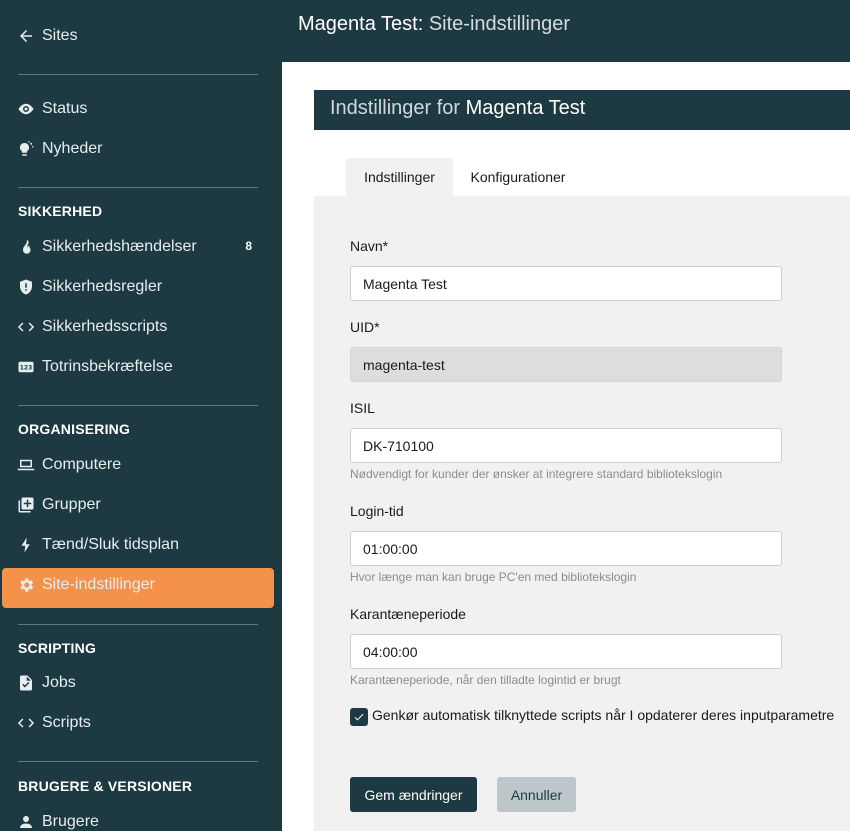 Image resolution: width=850 pixels, height=831 pixels. I want to click on rerun-scripts-checkbox, so click(359, 717).